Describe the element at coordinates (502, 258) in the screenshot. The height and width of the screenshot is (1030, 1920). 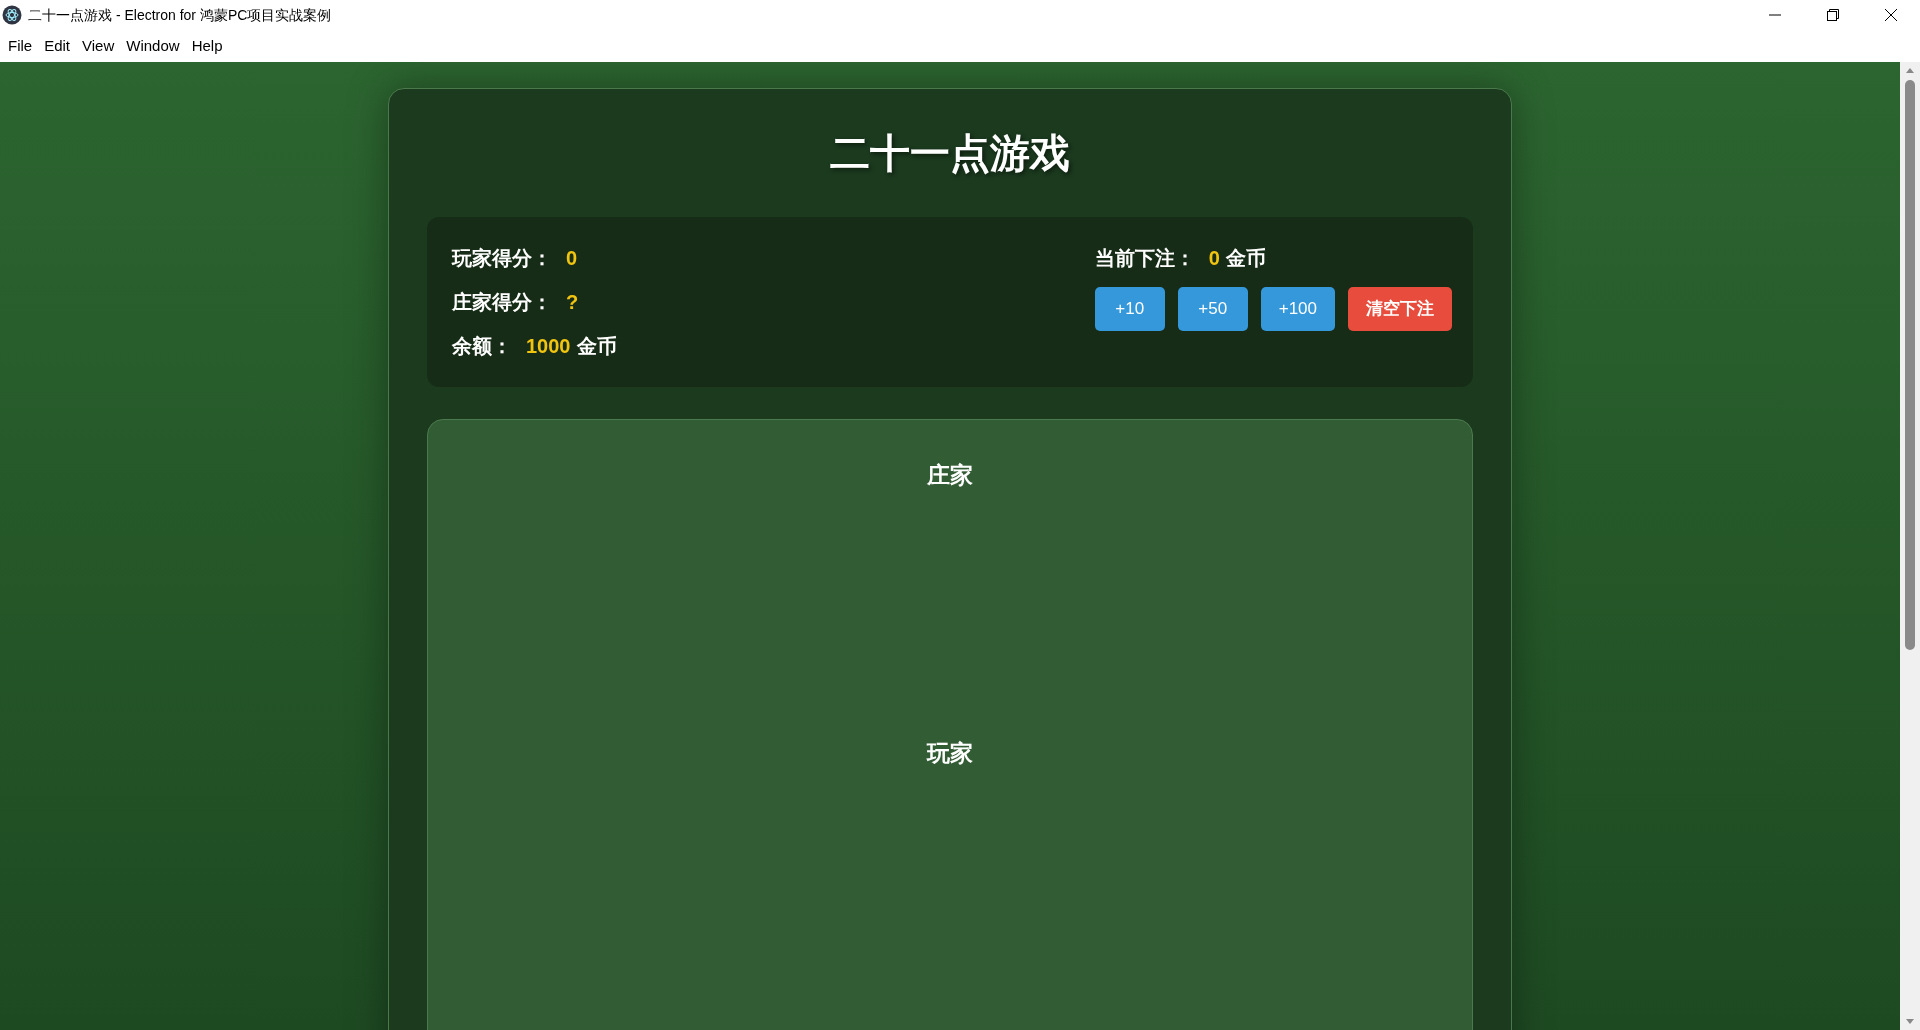
I see `stat-label: 玩家得分：` at that location.